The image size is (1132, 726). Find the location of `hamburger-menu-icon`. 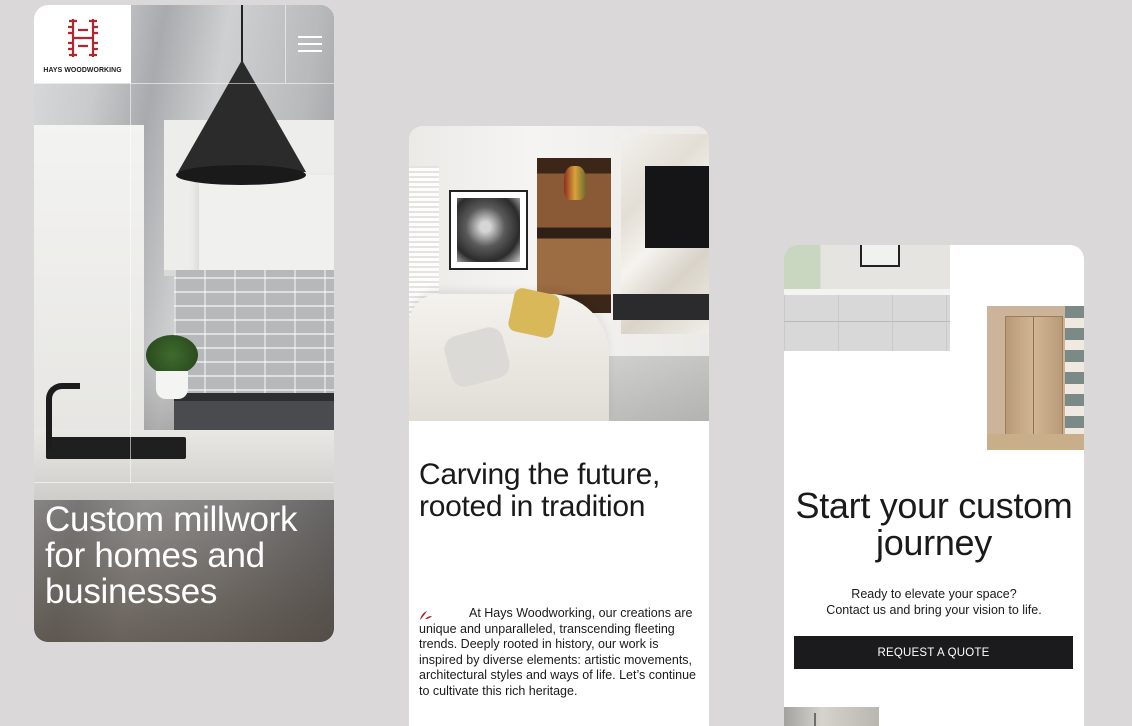

hamburger-menu-icon is located at coordinates (309, 44).